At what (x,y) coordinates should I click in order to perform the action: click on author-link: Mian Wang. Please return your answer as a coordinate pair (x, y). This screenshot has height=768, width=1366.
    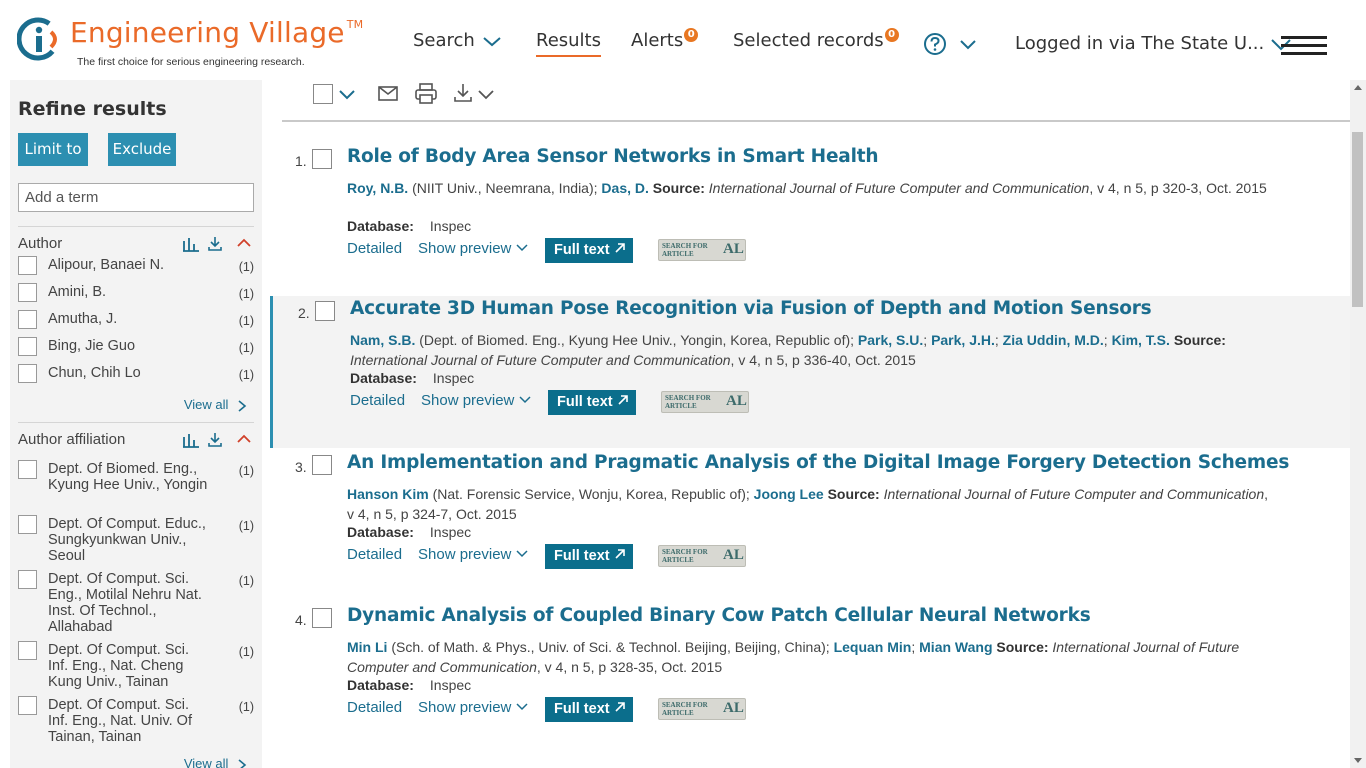
    Looking at the image, I should click on (955, 647).